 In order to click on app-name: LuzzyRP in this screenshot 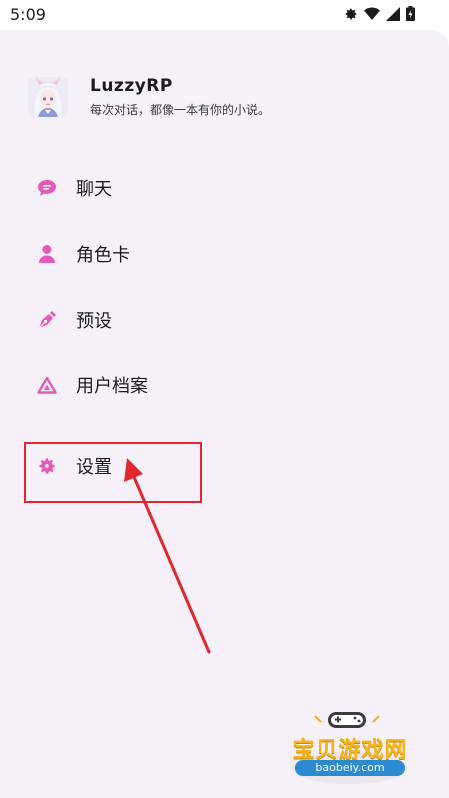, I will do `click(131, 86)`.